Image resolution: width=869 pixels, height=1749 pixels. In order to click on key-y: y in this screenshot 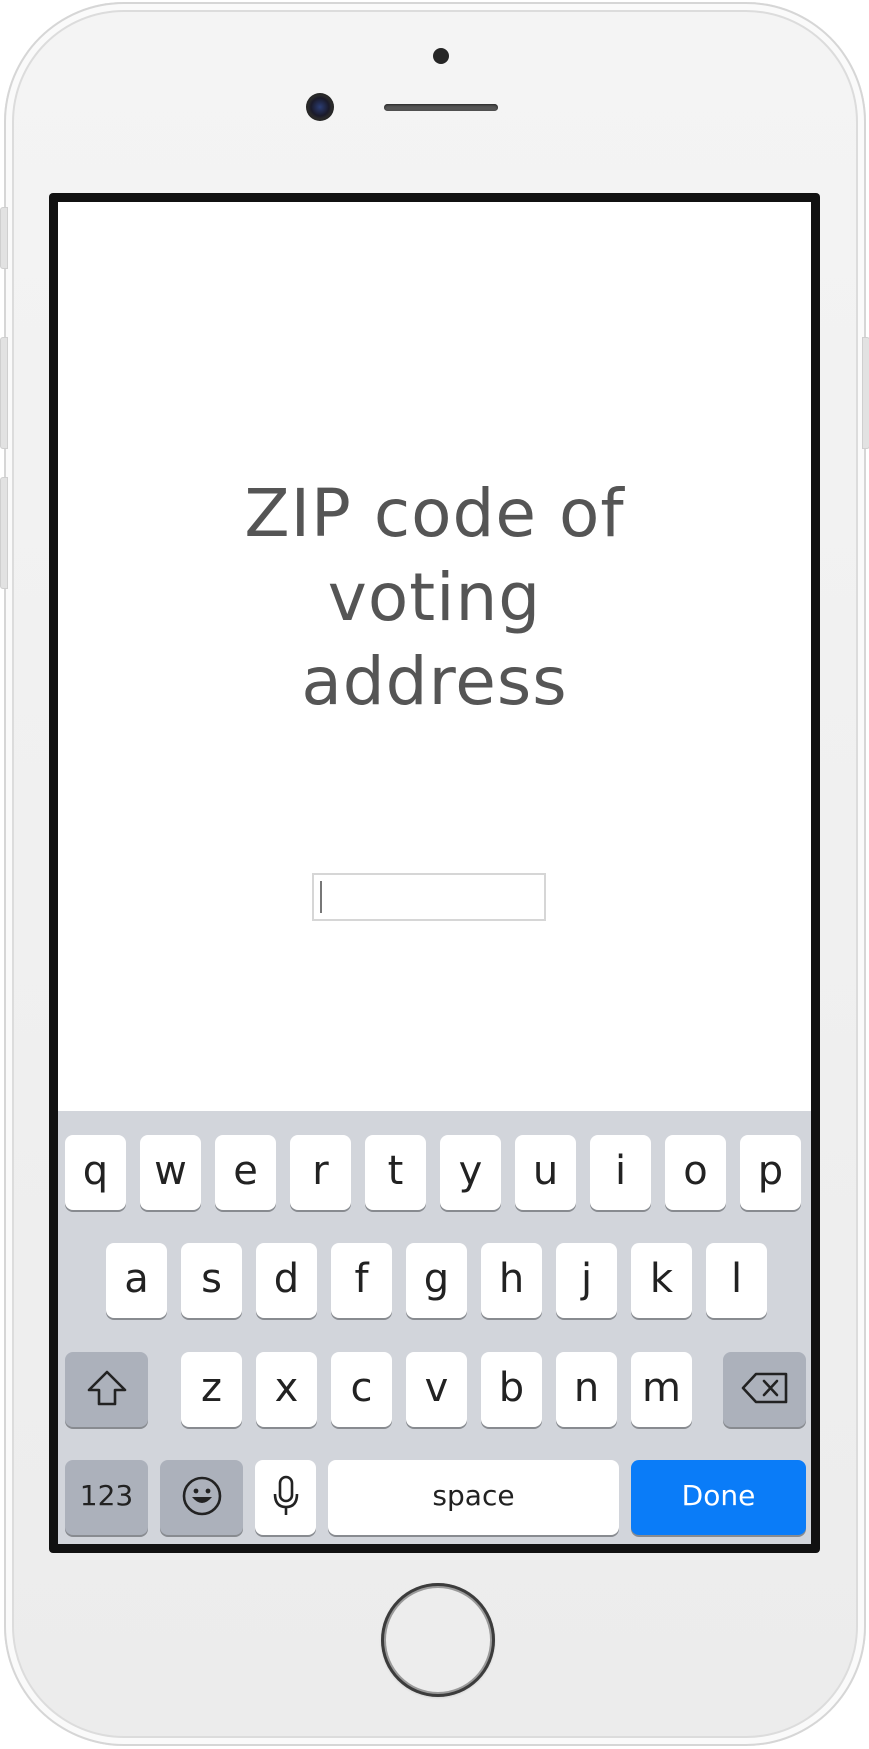, I will do `click(470, 1172)`.